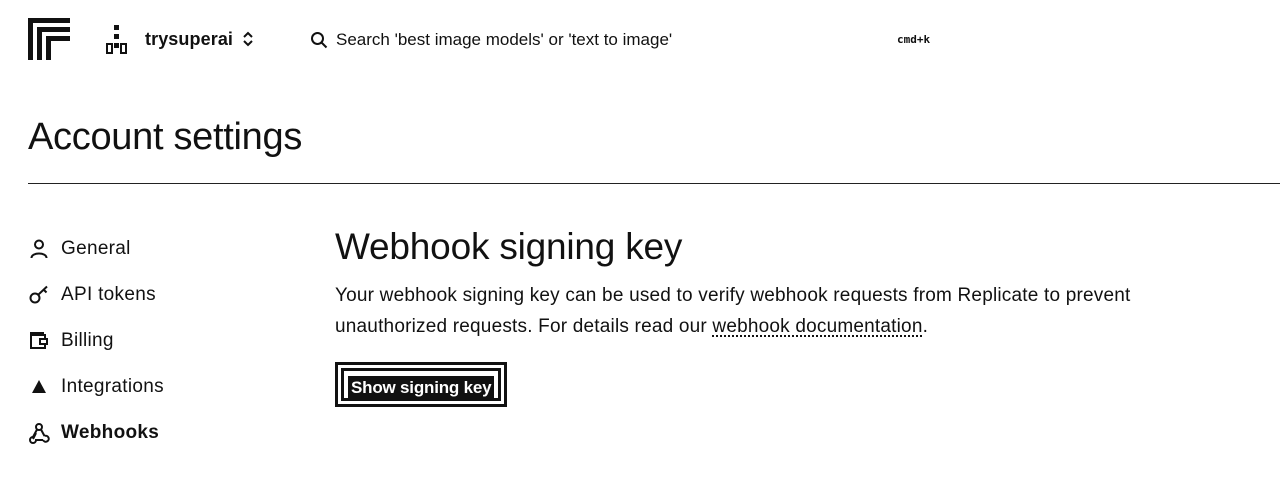  I want to click on search-shortcut-hint: cmd+k, so click(914, 39).